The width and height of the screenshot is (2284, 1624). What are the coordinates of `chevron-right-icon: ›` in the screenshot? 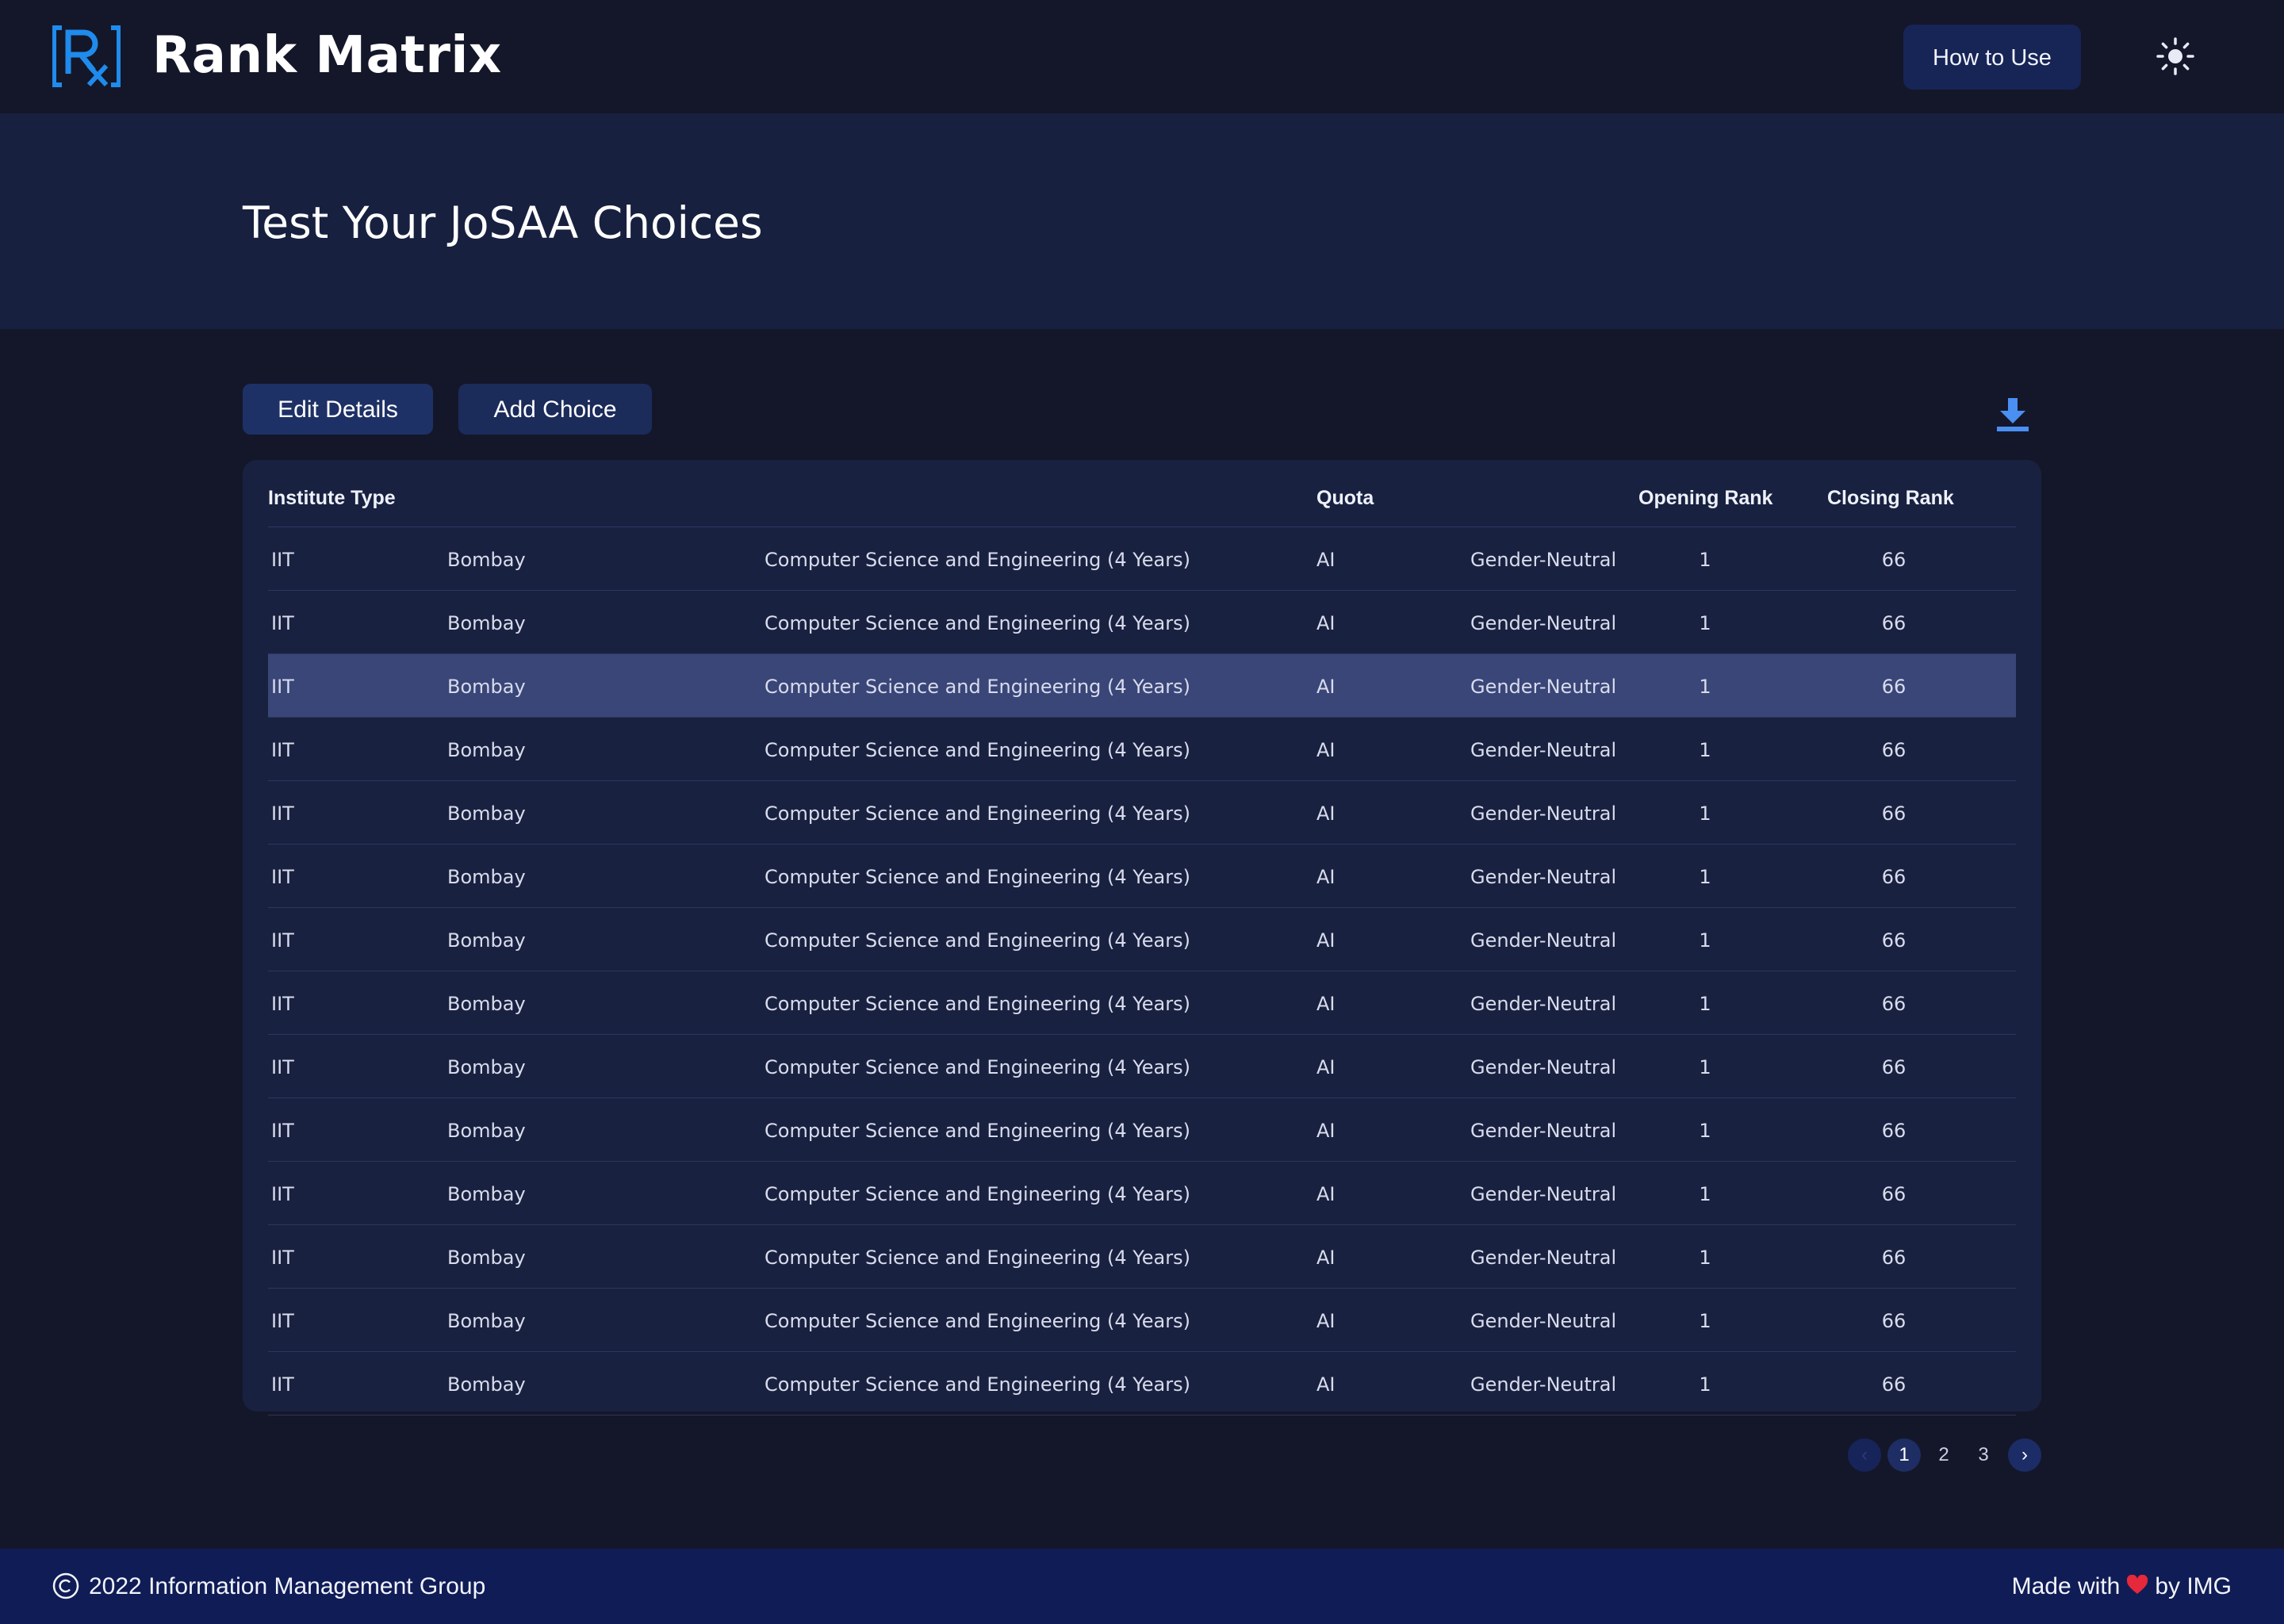 It's located at (2024, 1455).